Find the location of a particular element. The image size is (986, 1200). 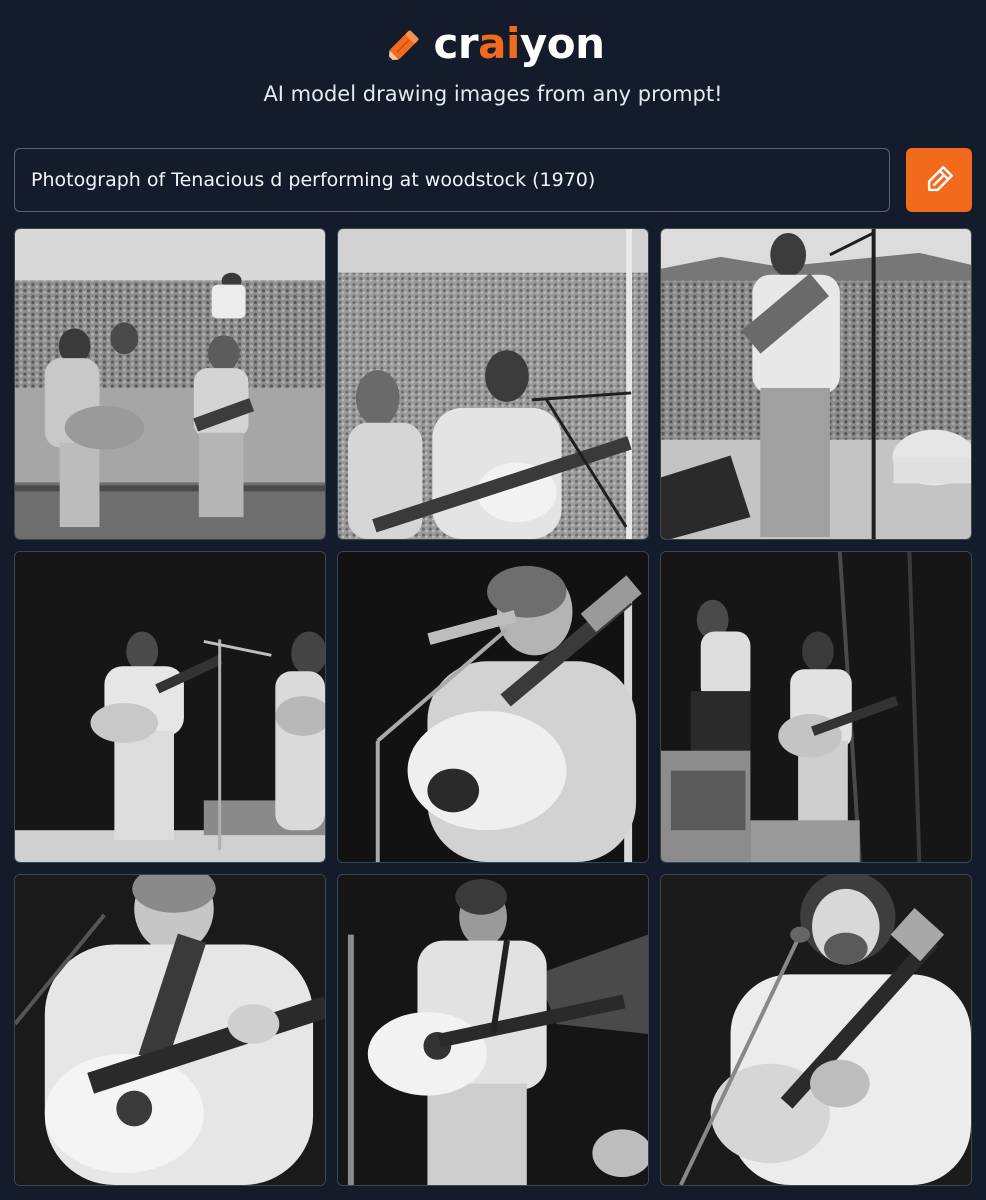

result-image-9-picture is located at coordinates (816, 1030).